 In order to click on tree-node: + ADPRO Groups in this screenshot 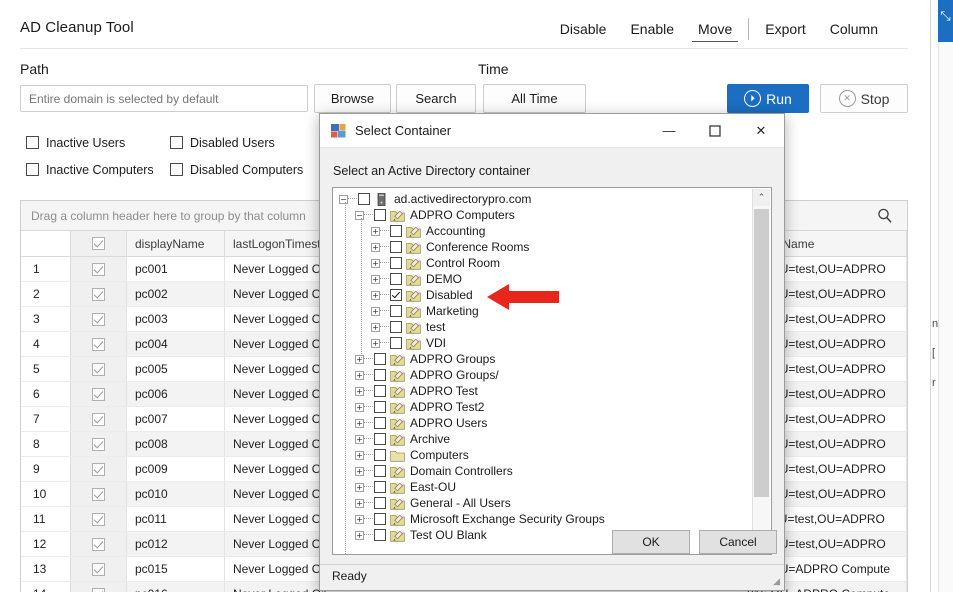, I will do `click(543, 359)`.